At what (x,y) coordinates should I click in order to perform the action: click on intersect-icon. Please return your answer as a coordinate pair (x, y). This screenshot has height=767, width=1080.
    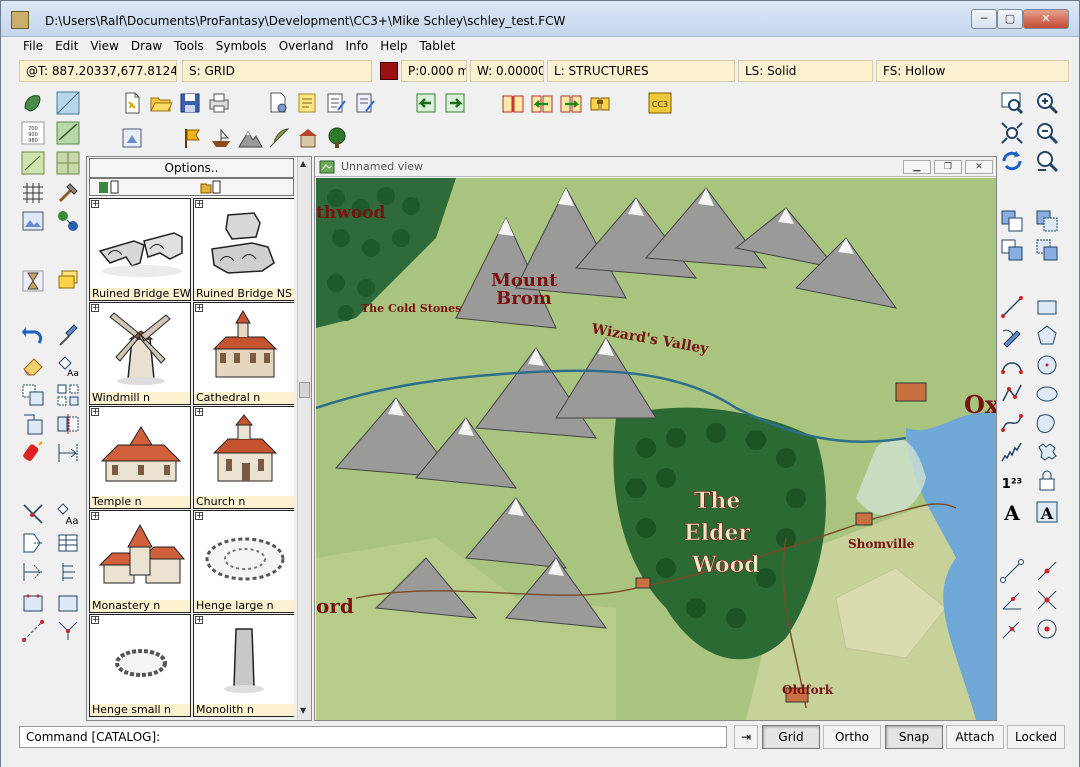
    Looking at the image, I should click on (68, 631).